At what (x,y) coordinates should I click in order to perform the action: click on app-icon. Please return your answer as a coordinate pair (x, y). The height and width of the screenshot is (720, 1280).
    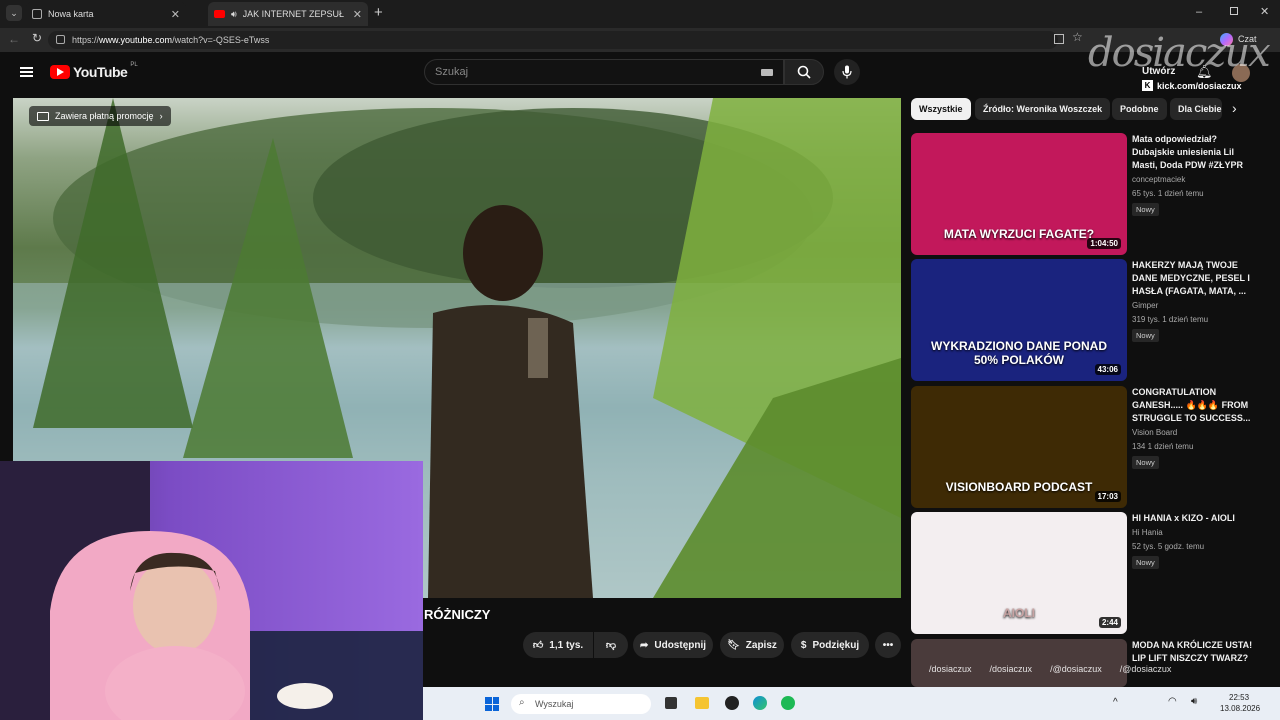
    Looking at the image, I should click on (732, 703).